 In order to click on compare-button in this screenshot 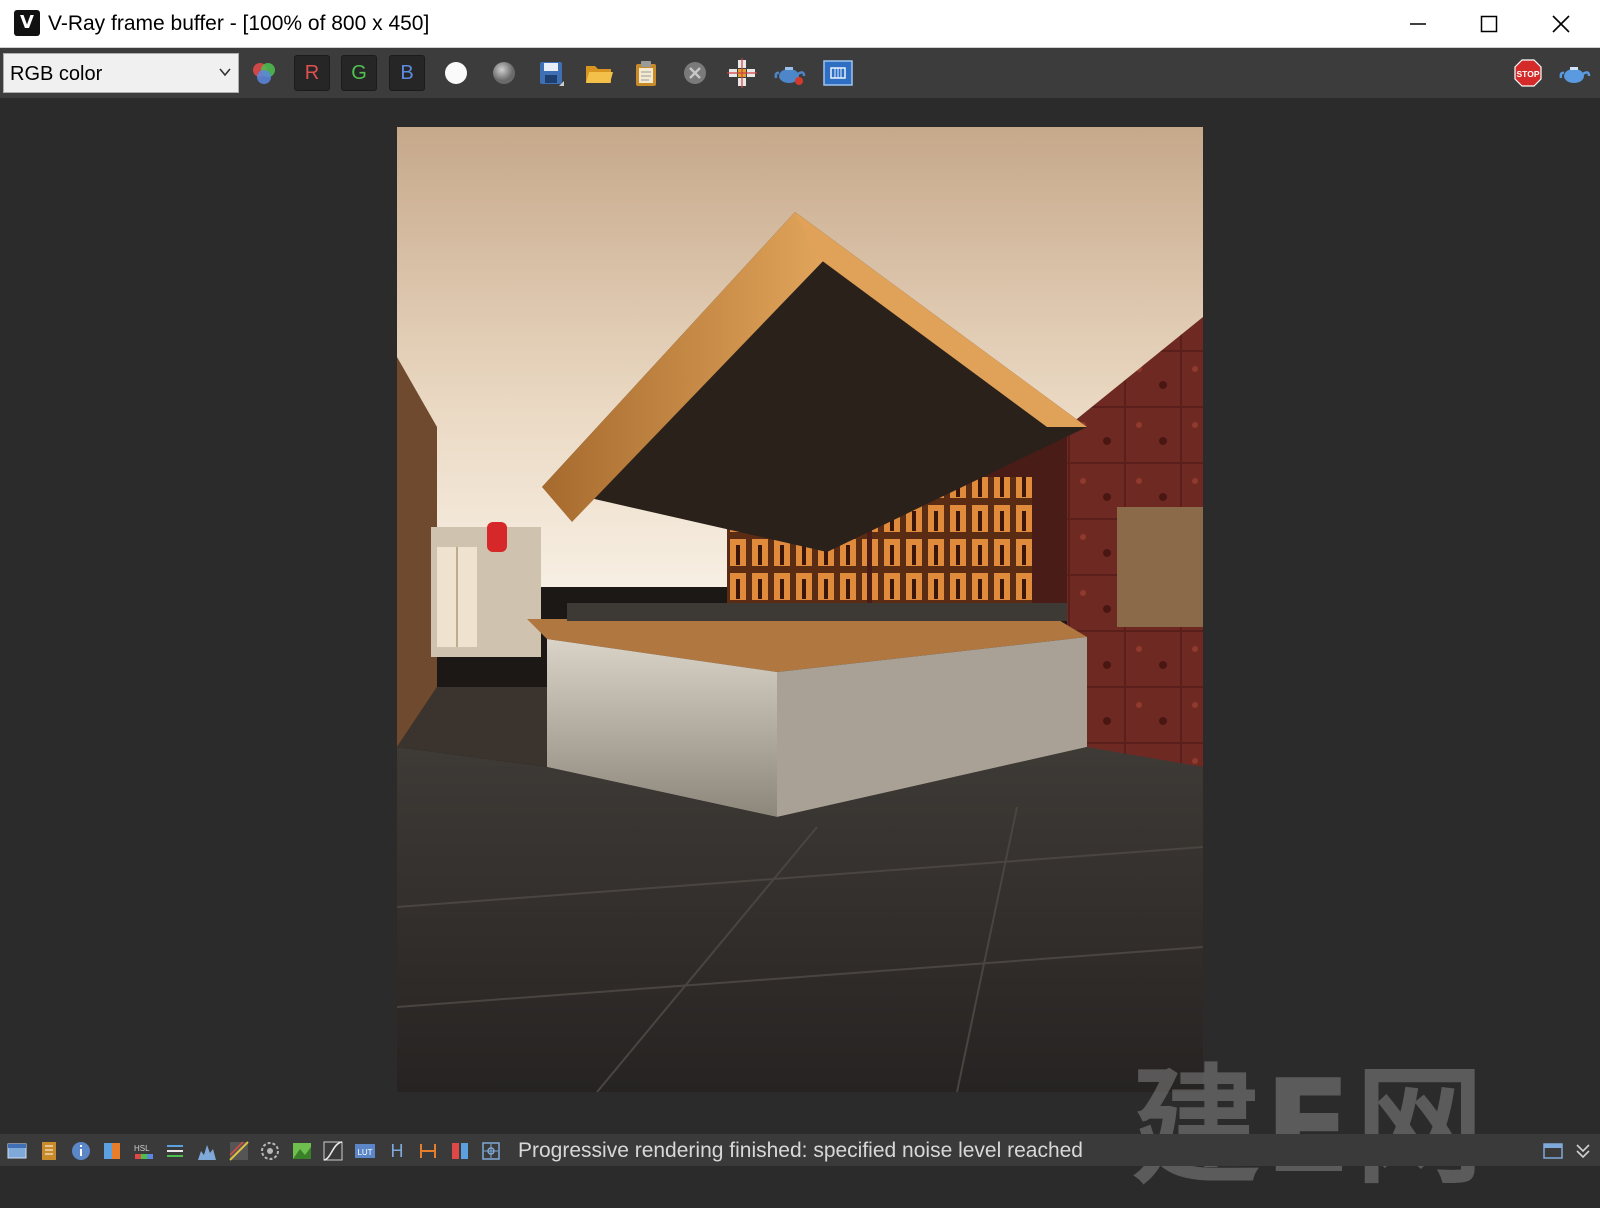, I will do `click(460, 1151)`.